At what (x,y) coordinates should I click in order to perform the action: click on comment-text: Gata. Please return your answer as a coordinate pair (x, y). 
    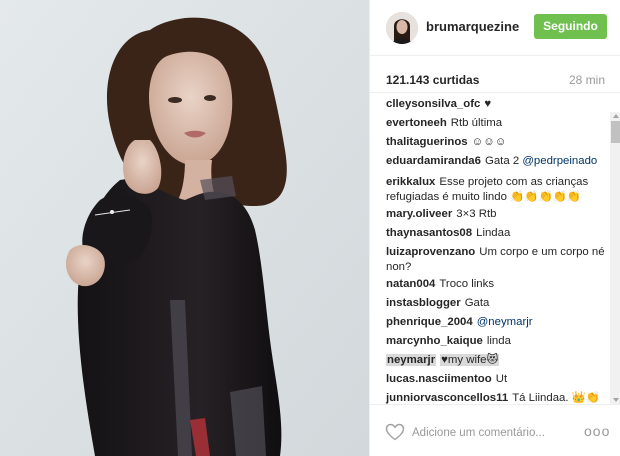
    Looking at the image, I should click on (477, 303).